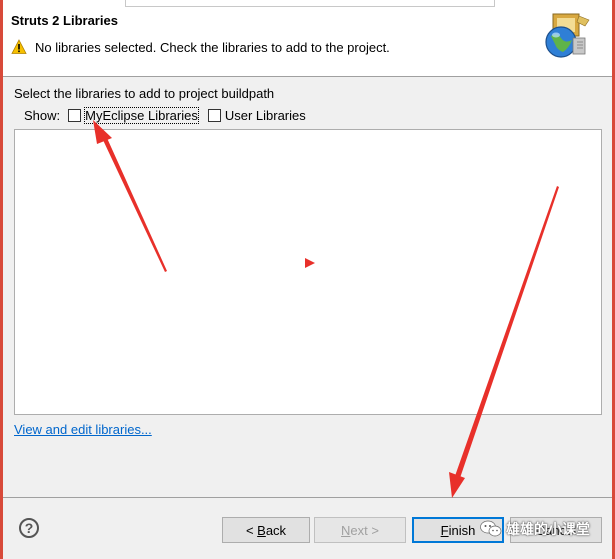  What do you see at coordinates (457, 485) in the screenshot?
I see `annotation-arrowhead` at bounding box center [457, 485].